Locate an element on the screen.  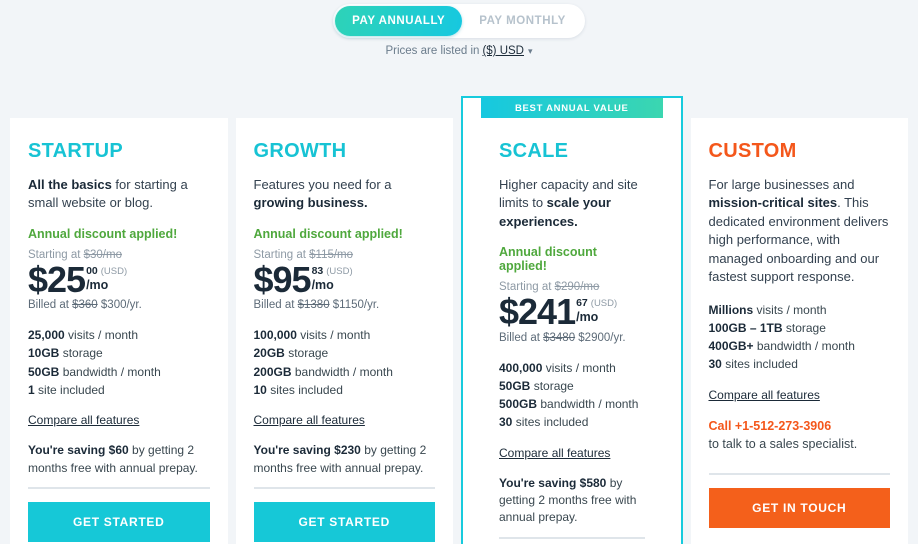
feature-item: 100GB – 1TB storage is located at coordinates (800, 328).